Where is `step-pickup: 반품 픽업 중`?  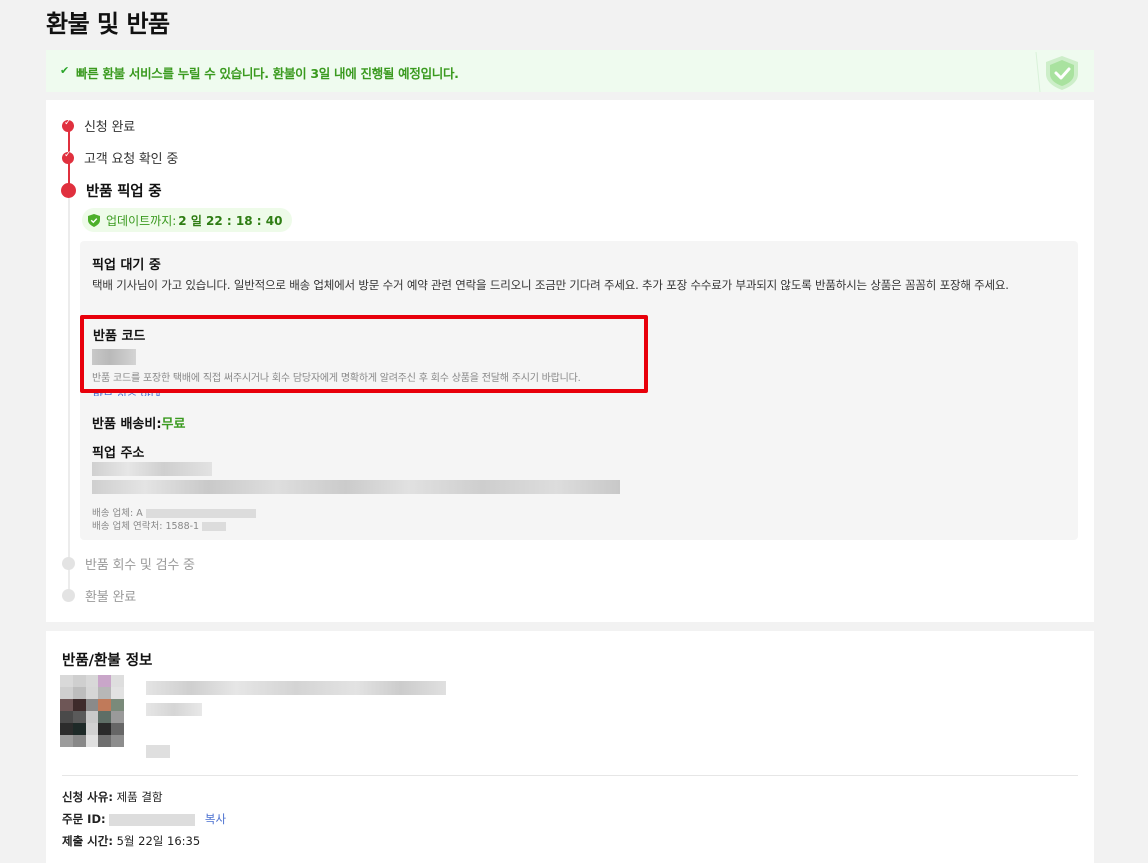
step-pickup: 반품 픽업 중 is located at coordinates (111, 190).